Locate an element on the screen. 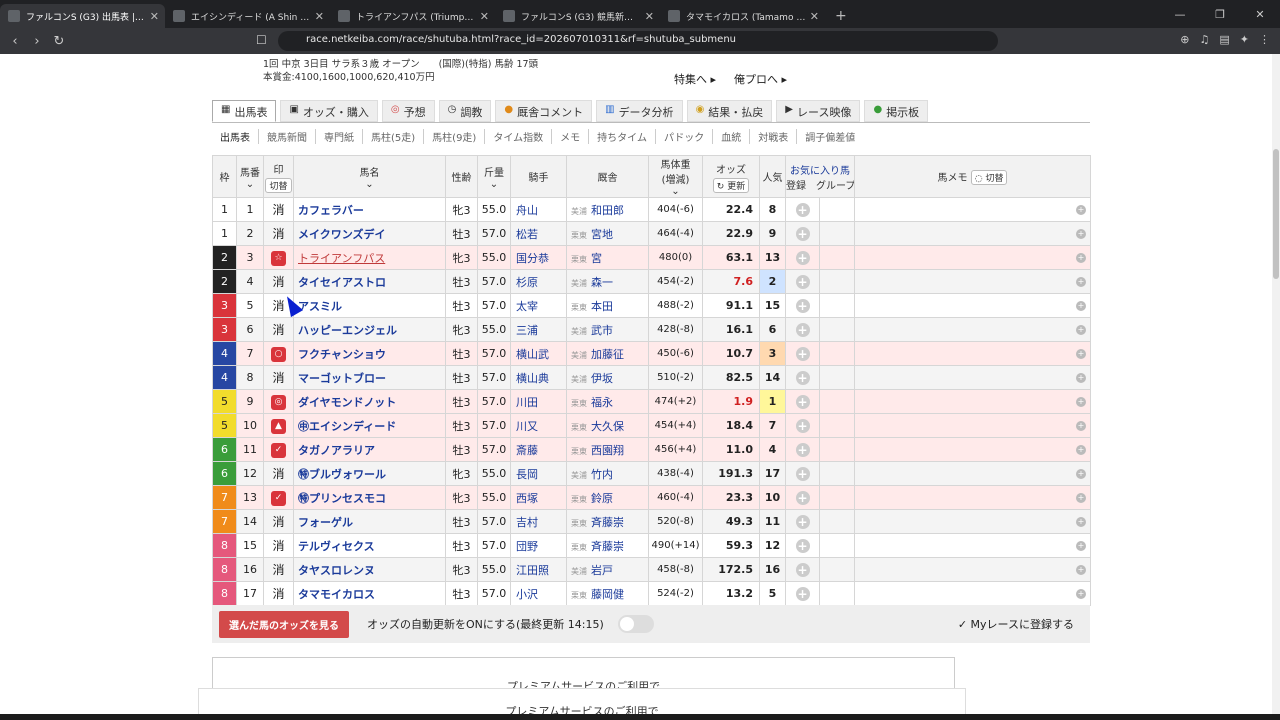  subnav-item: 馬柱(9走) is located at coordinates (455, 136).